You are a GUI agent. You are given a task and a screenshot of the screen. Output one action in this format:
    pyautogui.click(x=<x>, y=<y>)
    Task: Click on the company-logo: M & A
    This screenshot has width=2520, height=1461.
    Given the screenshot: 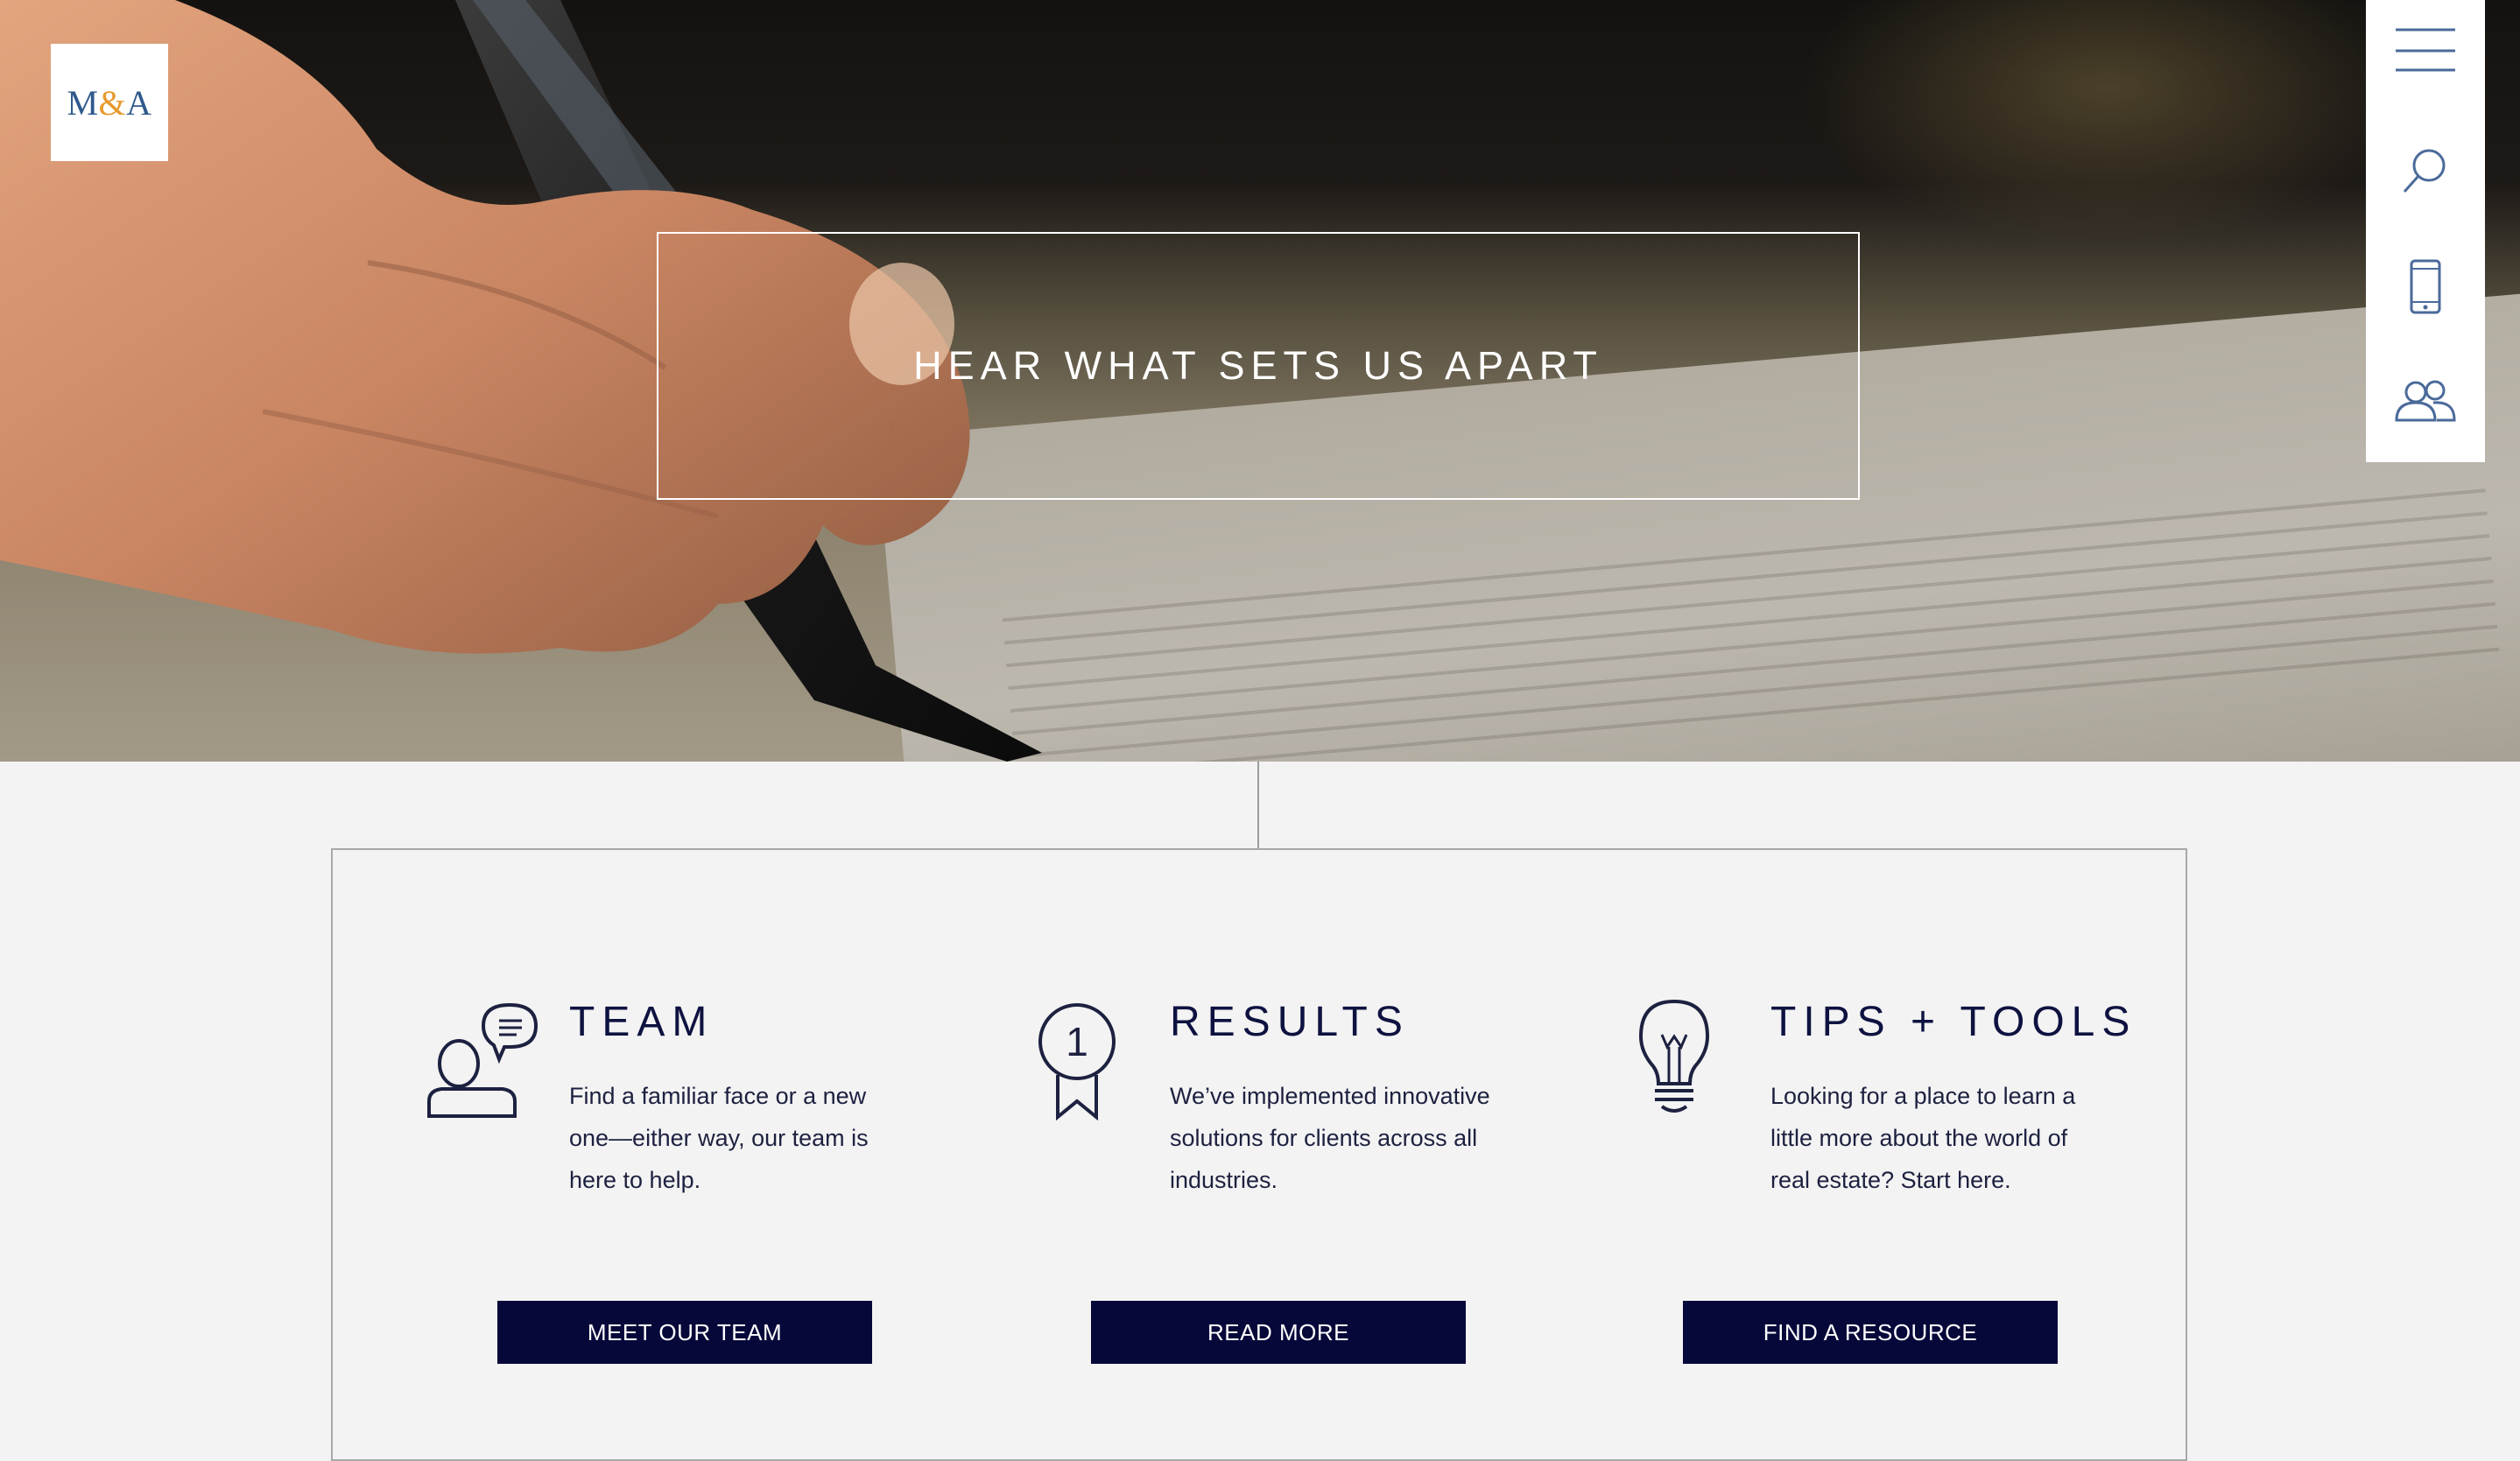 What is the action you would take?
    pyautogui.click(x=109, y=102)
    